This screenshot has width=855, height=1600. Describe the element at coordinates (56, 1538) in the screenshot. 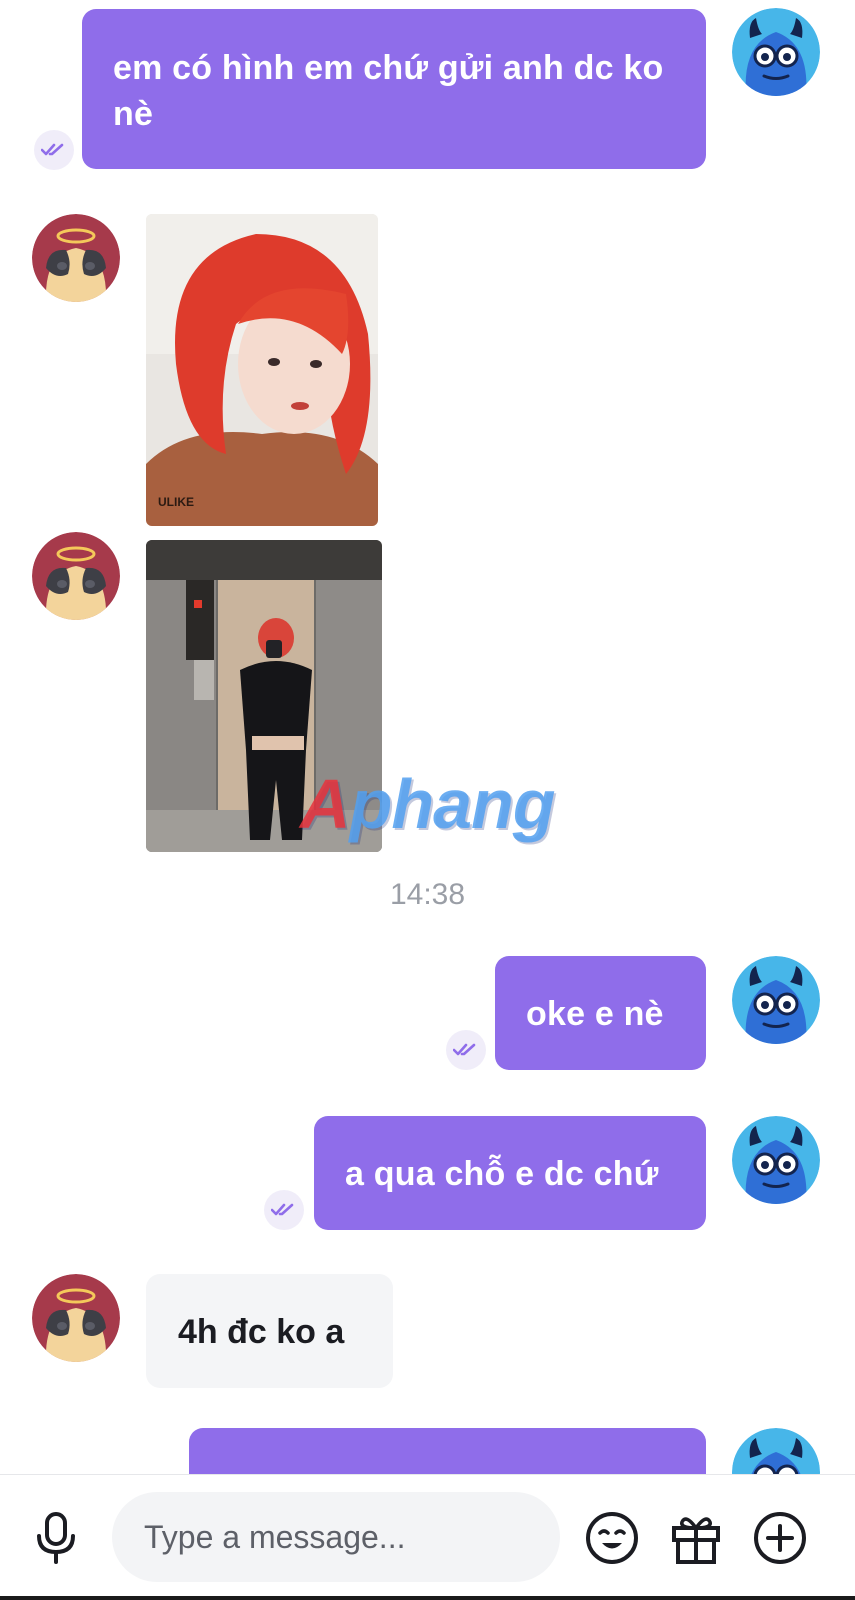

I see `microphone-icon` at that location.